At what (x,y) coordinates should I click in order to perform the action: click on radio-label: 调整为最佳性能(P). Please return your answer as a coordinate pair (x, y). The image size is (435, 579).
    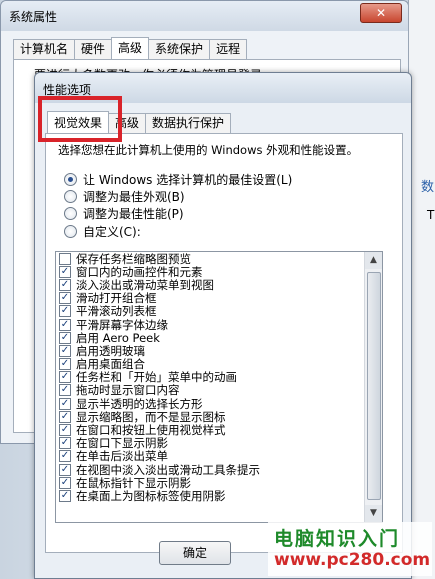
    Looking at the image, I should click on (133, 213).